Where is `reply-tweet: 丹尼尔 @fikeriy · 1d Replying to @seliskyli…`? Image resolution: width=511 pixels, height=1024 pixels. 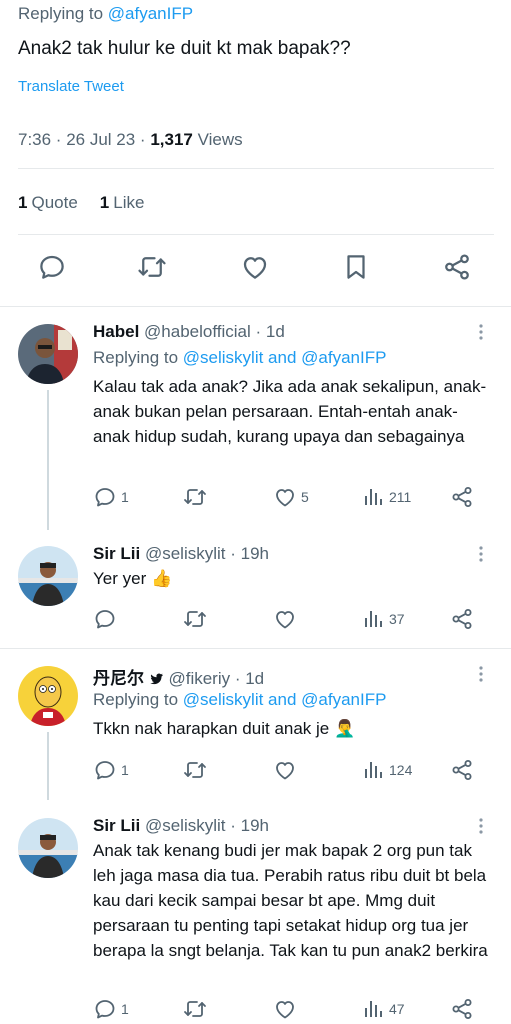 reply-tweet: 丹尼尔 @fikeriy · 1d Replying to @seliskyli… is located at coordinates (255, 724).